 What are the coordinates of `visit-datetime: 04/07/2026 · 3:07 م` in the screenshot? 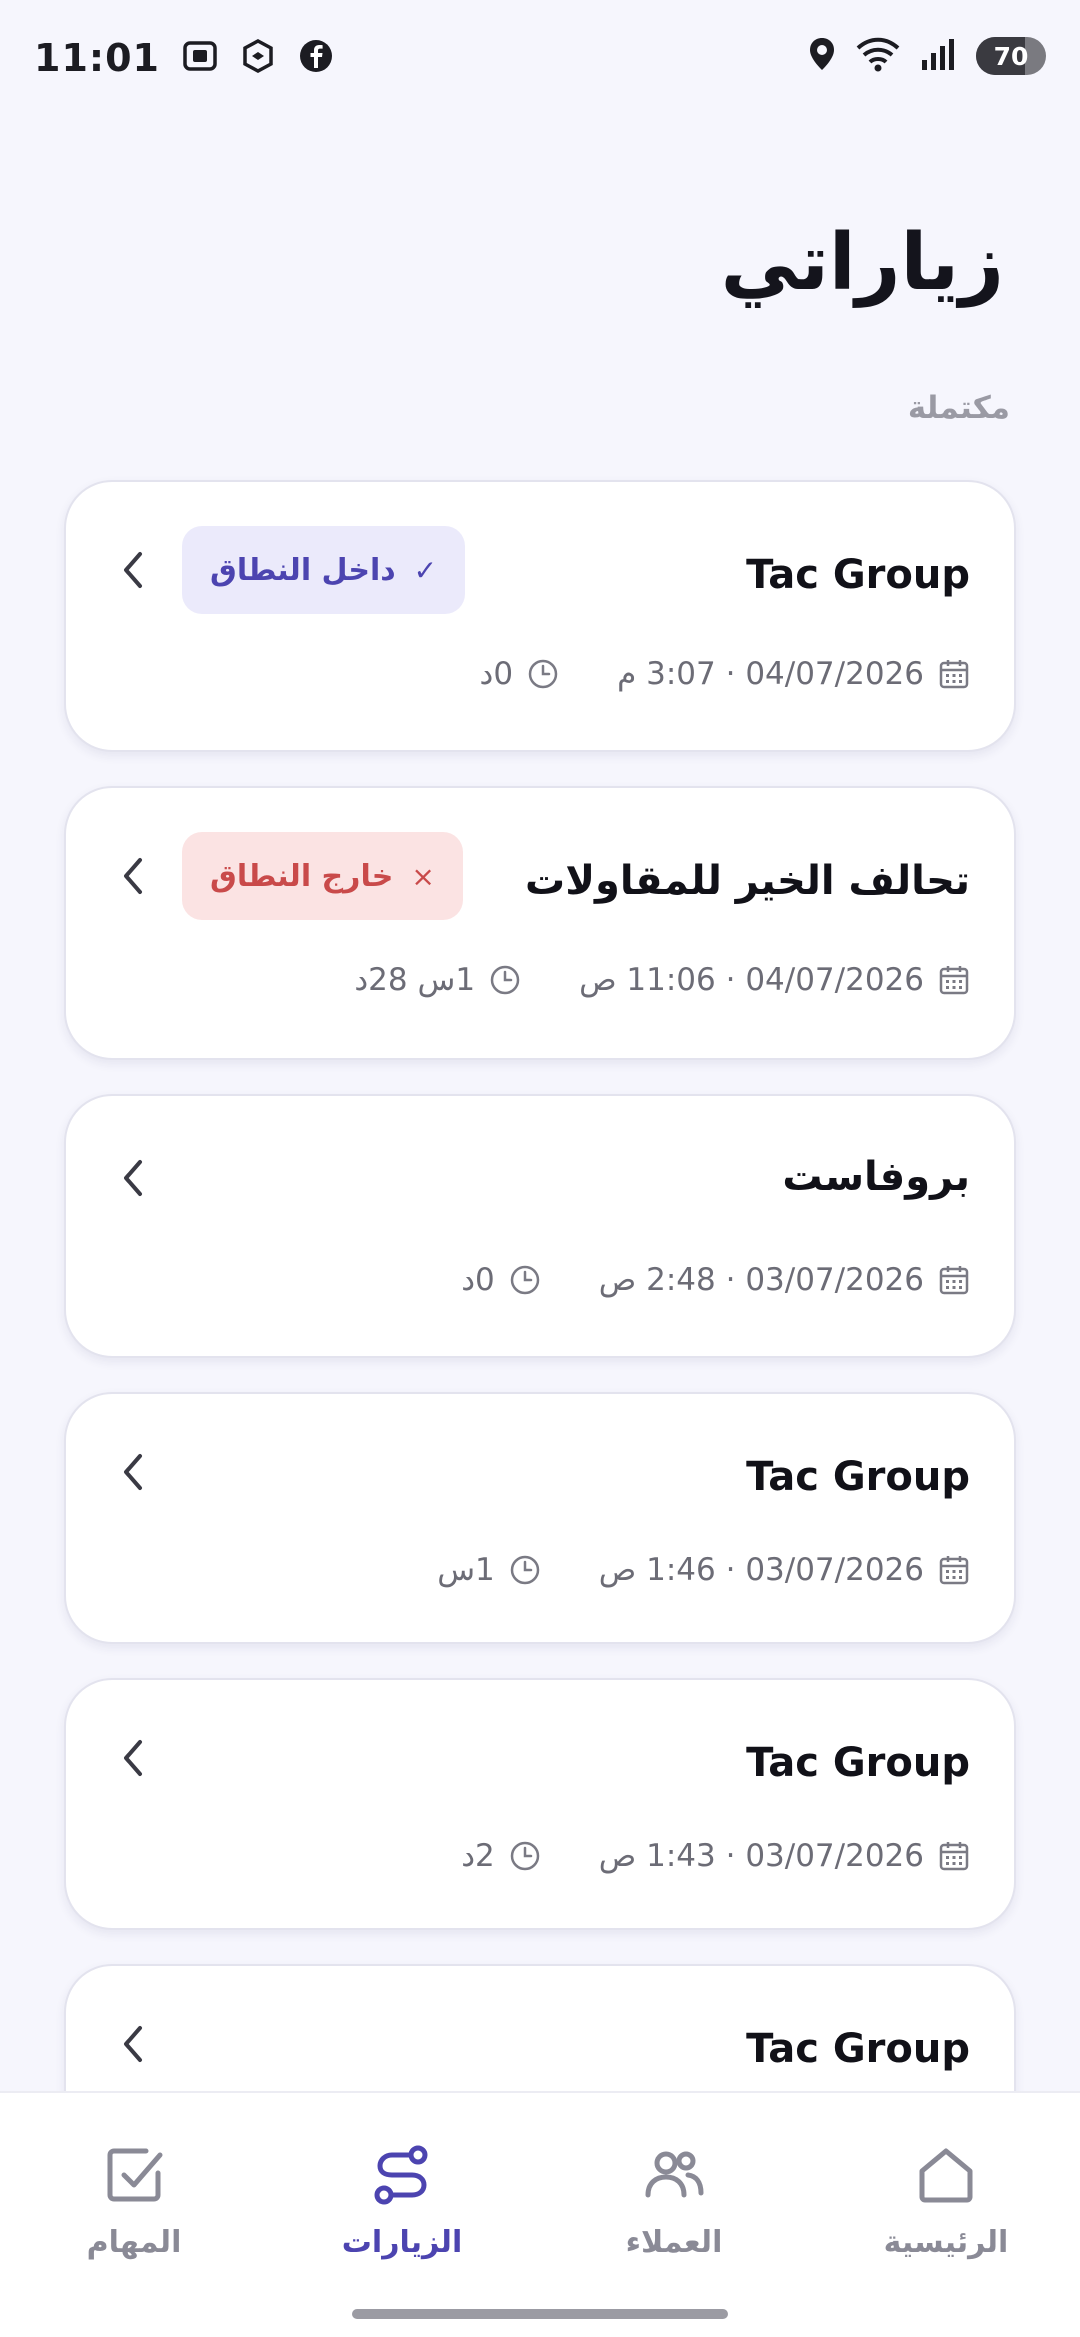 It's located at (770, 674).